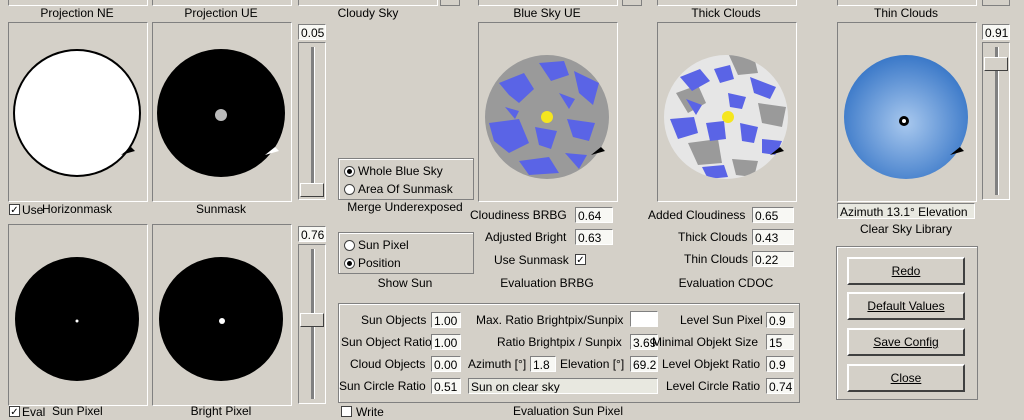 The width and height of the screenshot is (1024, 420). I want to click on sun-pixel-disc, so click(77, 319).